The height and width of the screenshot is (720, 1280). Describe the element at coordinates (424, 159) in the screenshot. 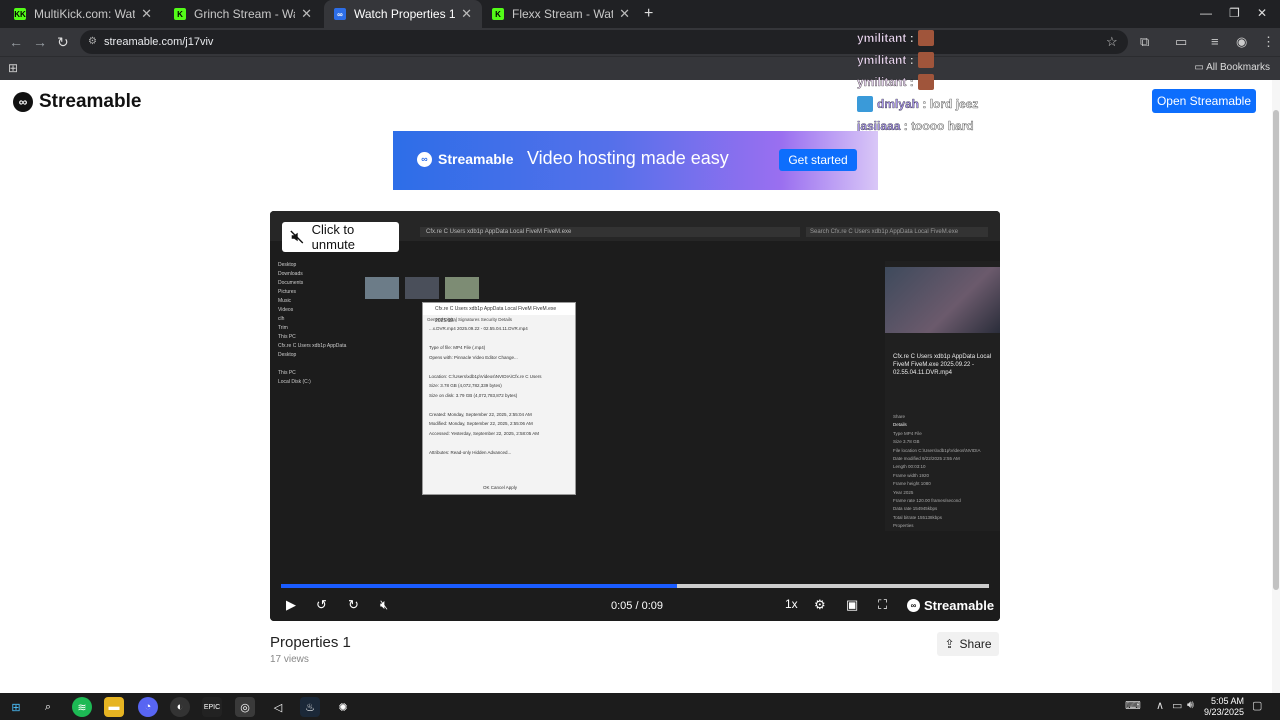

I see `streamable-logo-icon: ∞` at that location.